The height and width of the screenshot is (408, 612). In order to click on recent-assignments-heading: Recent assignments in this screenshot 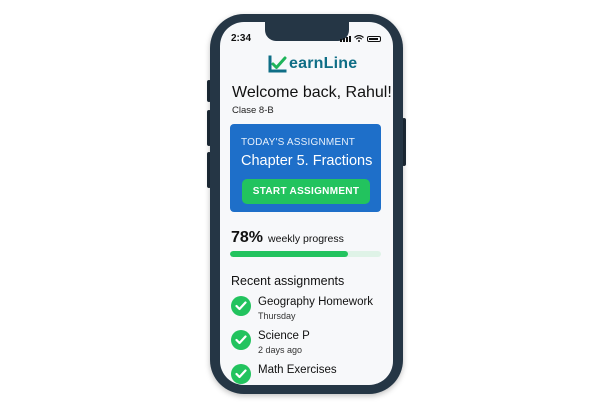, I will do `click(288, 281)`.